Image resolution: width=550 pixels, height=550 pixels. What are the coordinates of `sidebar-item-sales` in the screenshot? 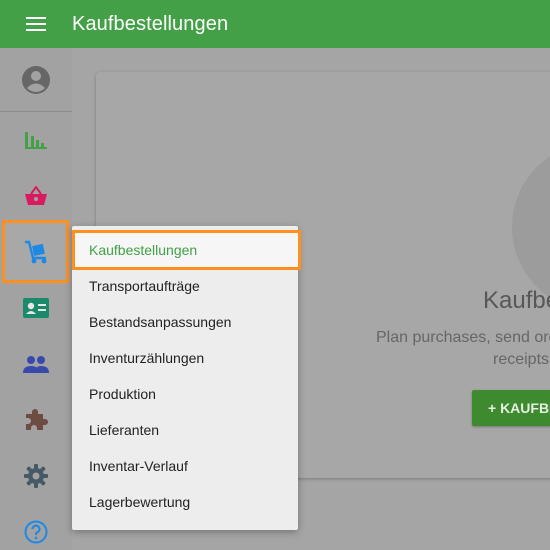 It's located at (36, 196).